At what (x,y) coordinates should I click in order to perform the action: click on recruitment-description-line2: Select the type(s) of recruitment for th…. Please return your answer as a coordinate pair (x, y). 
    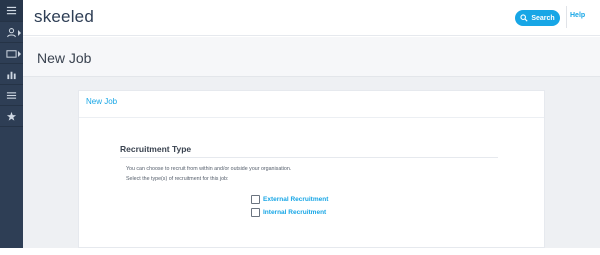
    Looking at the image, I should click on (177, 179).